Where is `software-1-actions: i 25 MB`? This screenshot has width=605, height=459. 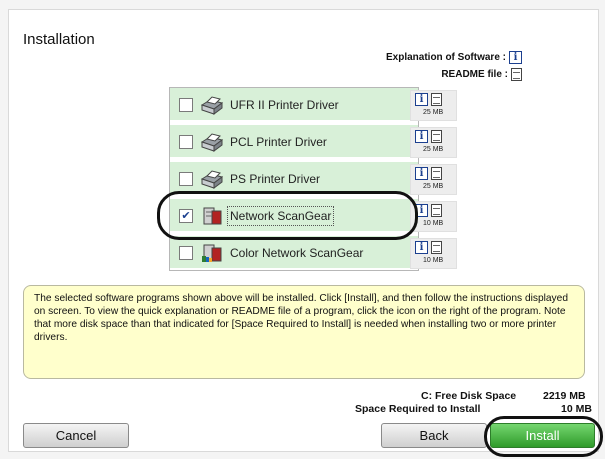
software-1-actions: i 25 MB is located at coordinates (433, 142).